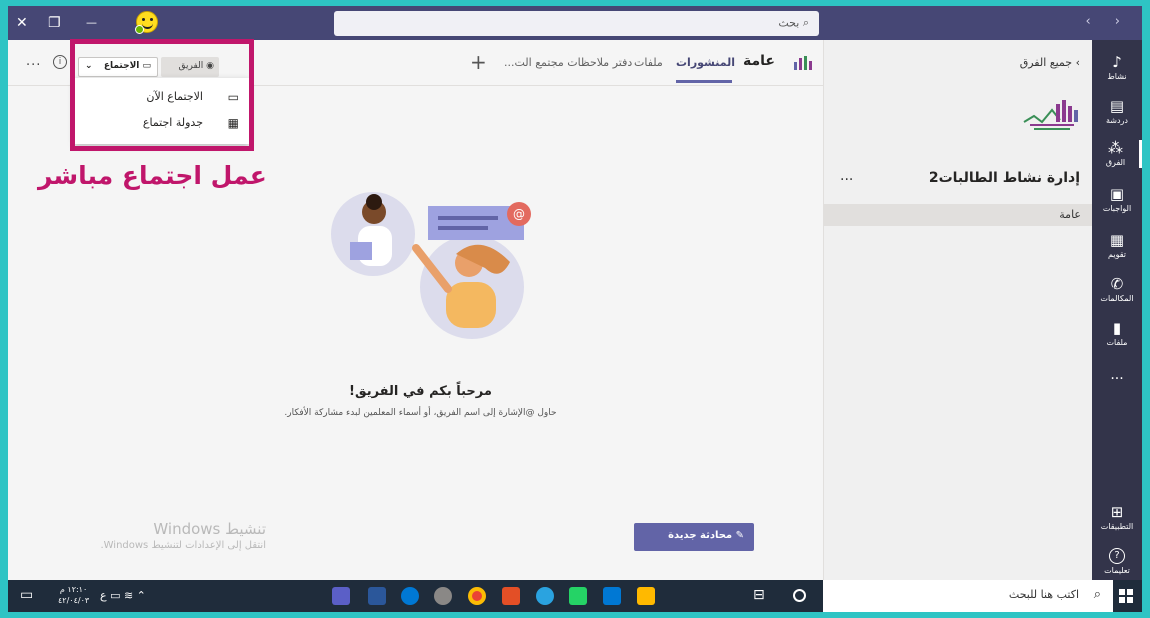  What do you see at coordinates (60, 62) in the screenshot?
I see `info-icon: i` at bounding box center [60, 62].